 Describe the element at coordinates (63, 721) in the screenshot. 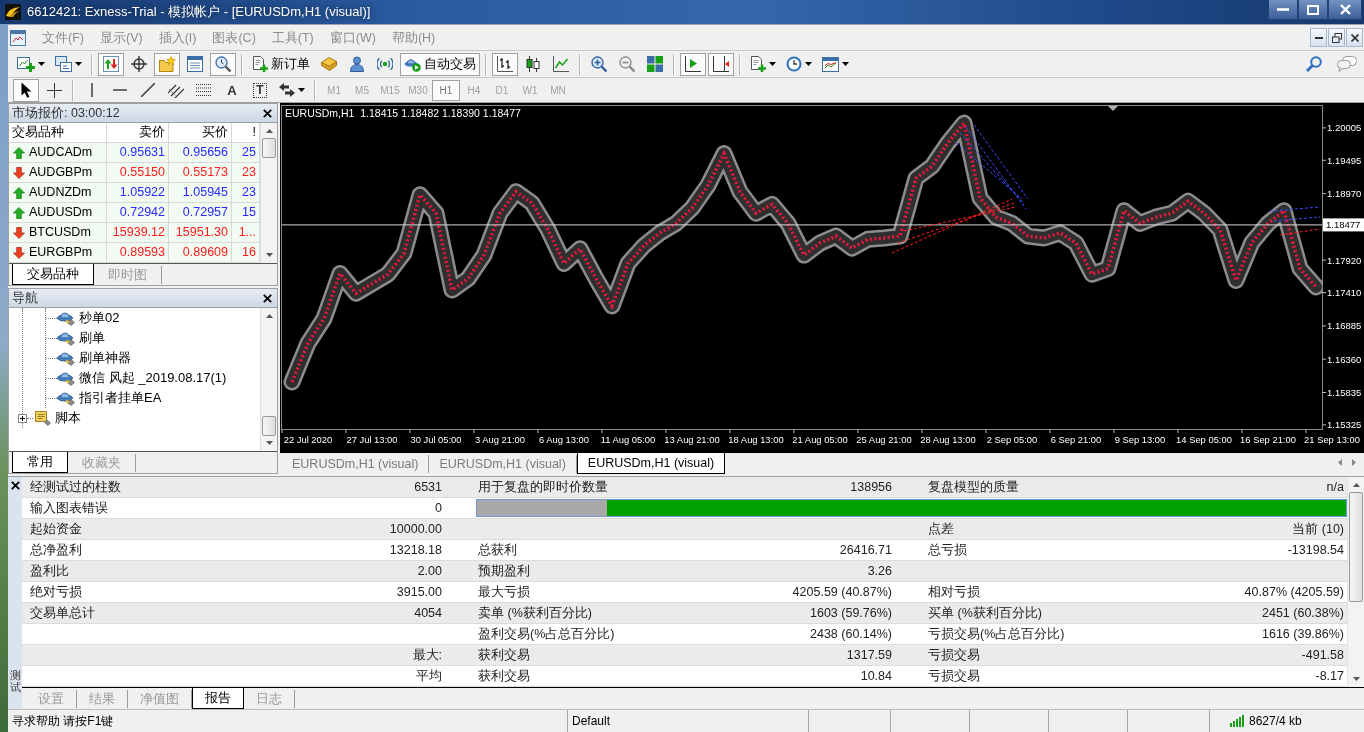

I see `status-text: 寻求帮助 请按F1键` at that location.